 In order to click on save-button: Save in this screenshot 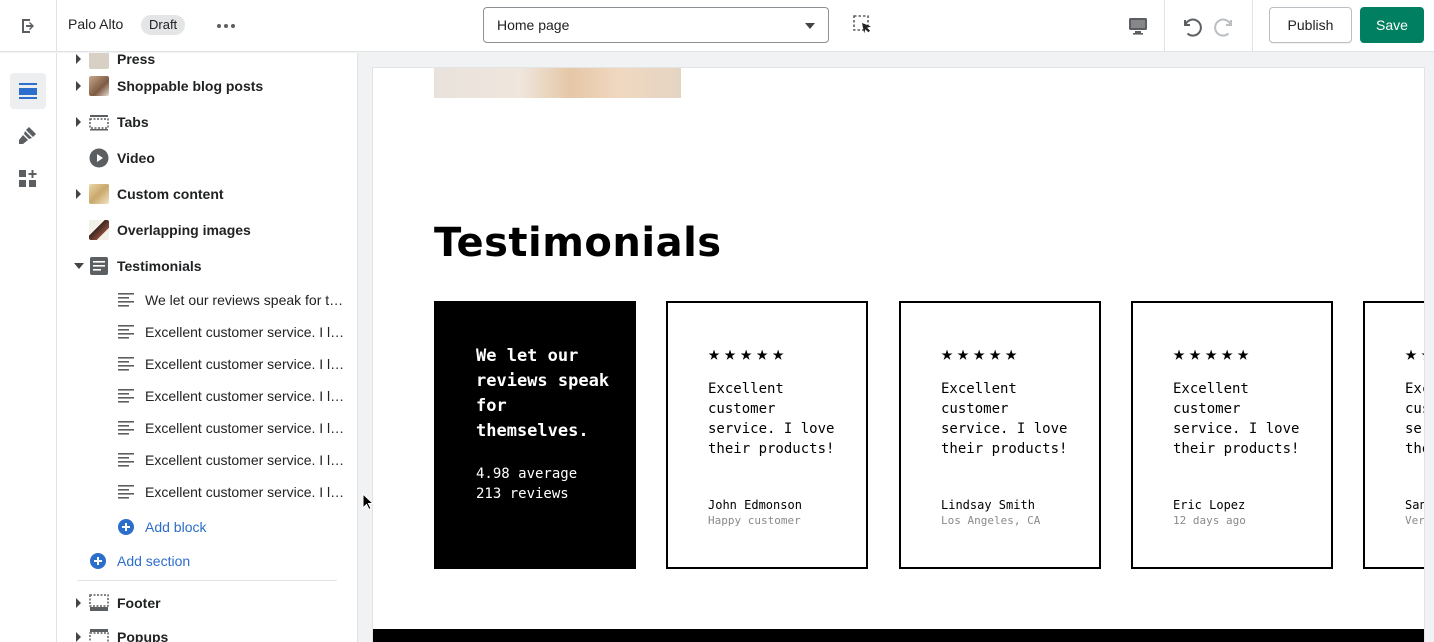, I will do `click(1392, 25)`.